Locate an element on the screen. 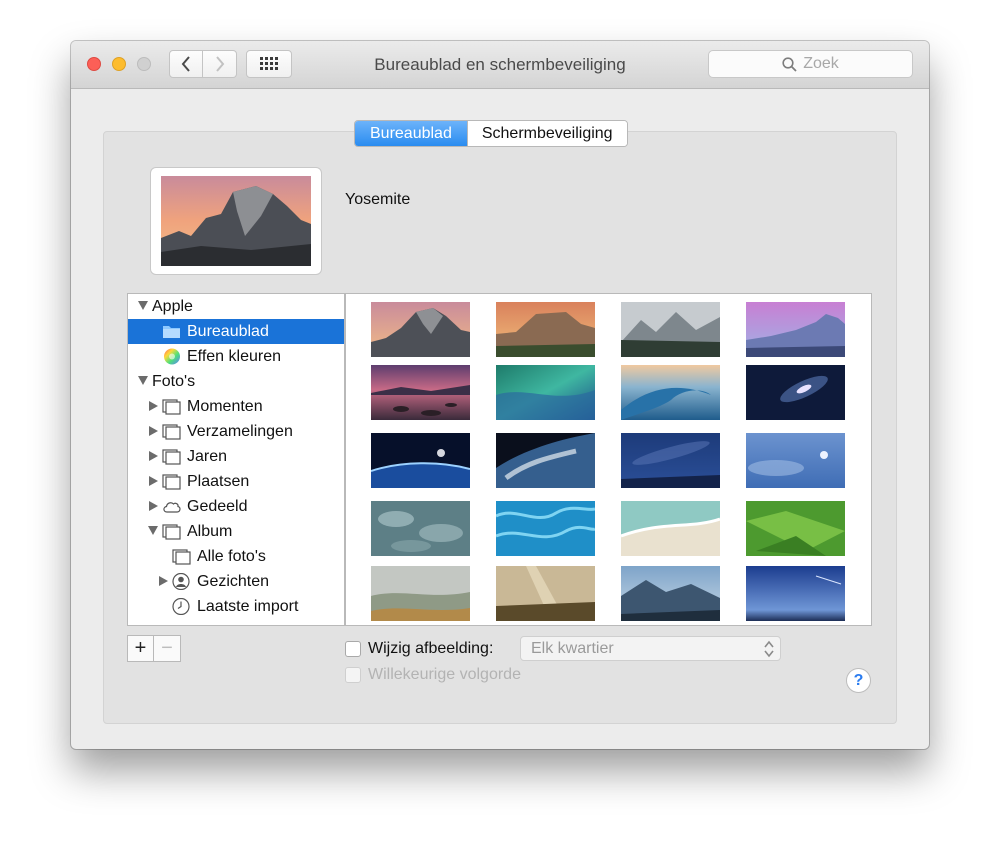 The height and width of the screenshot is (851, 1000). sidebar-item-solid-colors: Effen kleuren is located at coordinates (236, 356).